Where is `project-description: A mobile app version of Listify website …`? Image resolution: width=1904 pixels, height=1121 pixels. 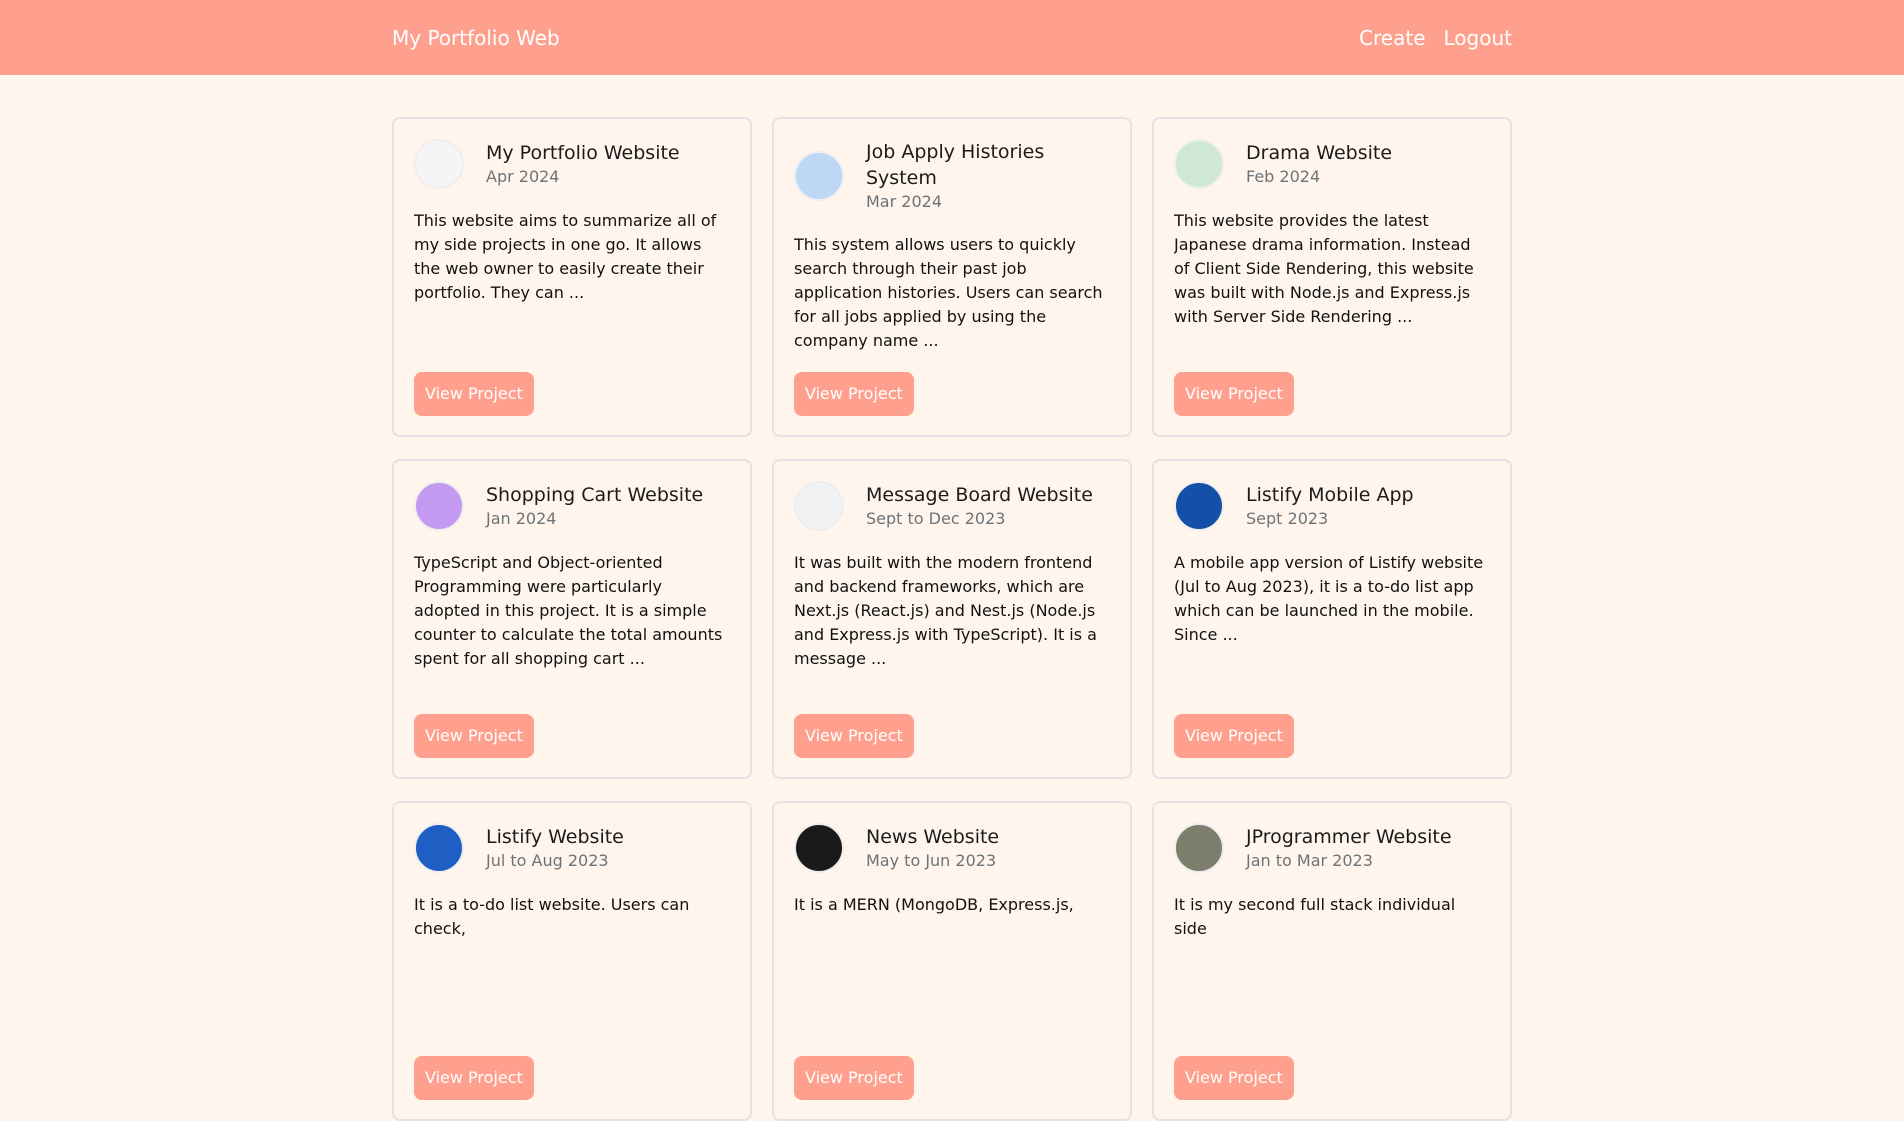 project-description: A mobile app version of Listify website … is located at coordinates (1329, 598).